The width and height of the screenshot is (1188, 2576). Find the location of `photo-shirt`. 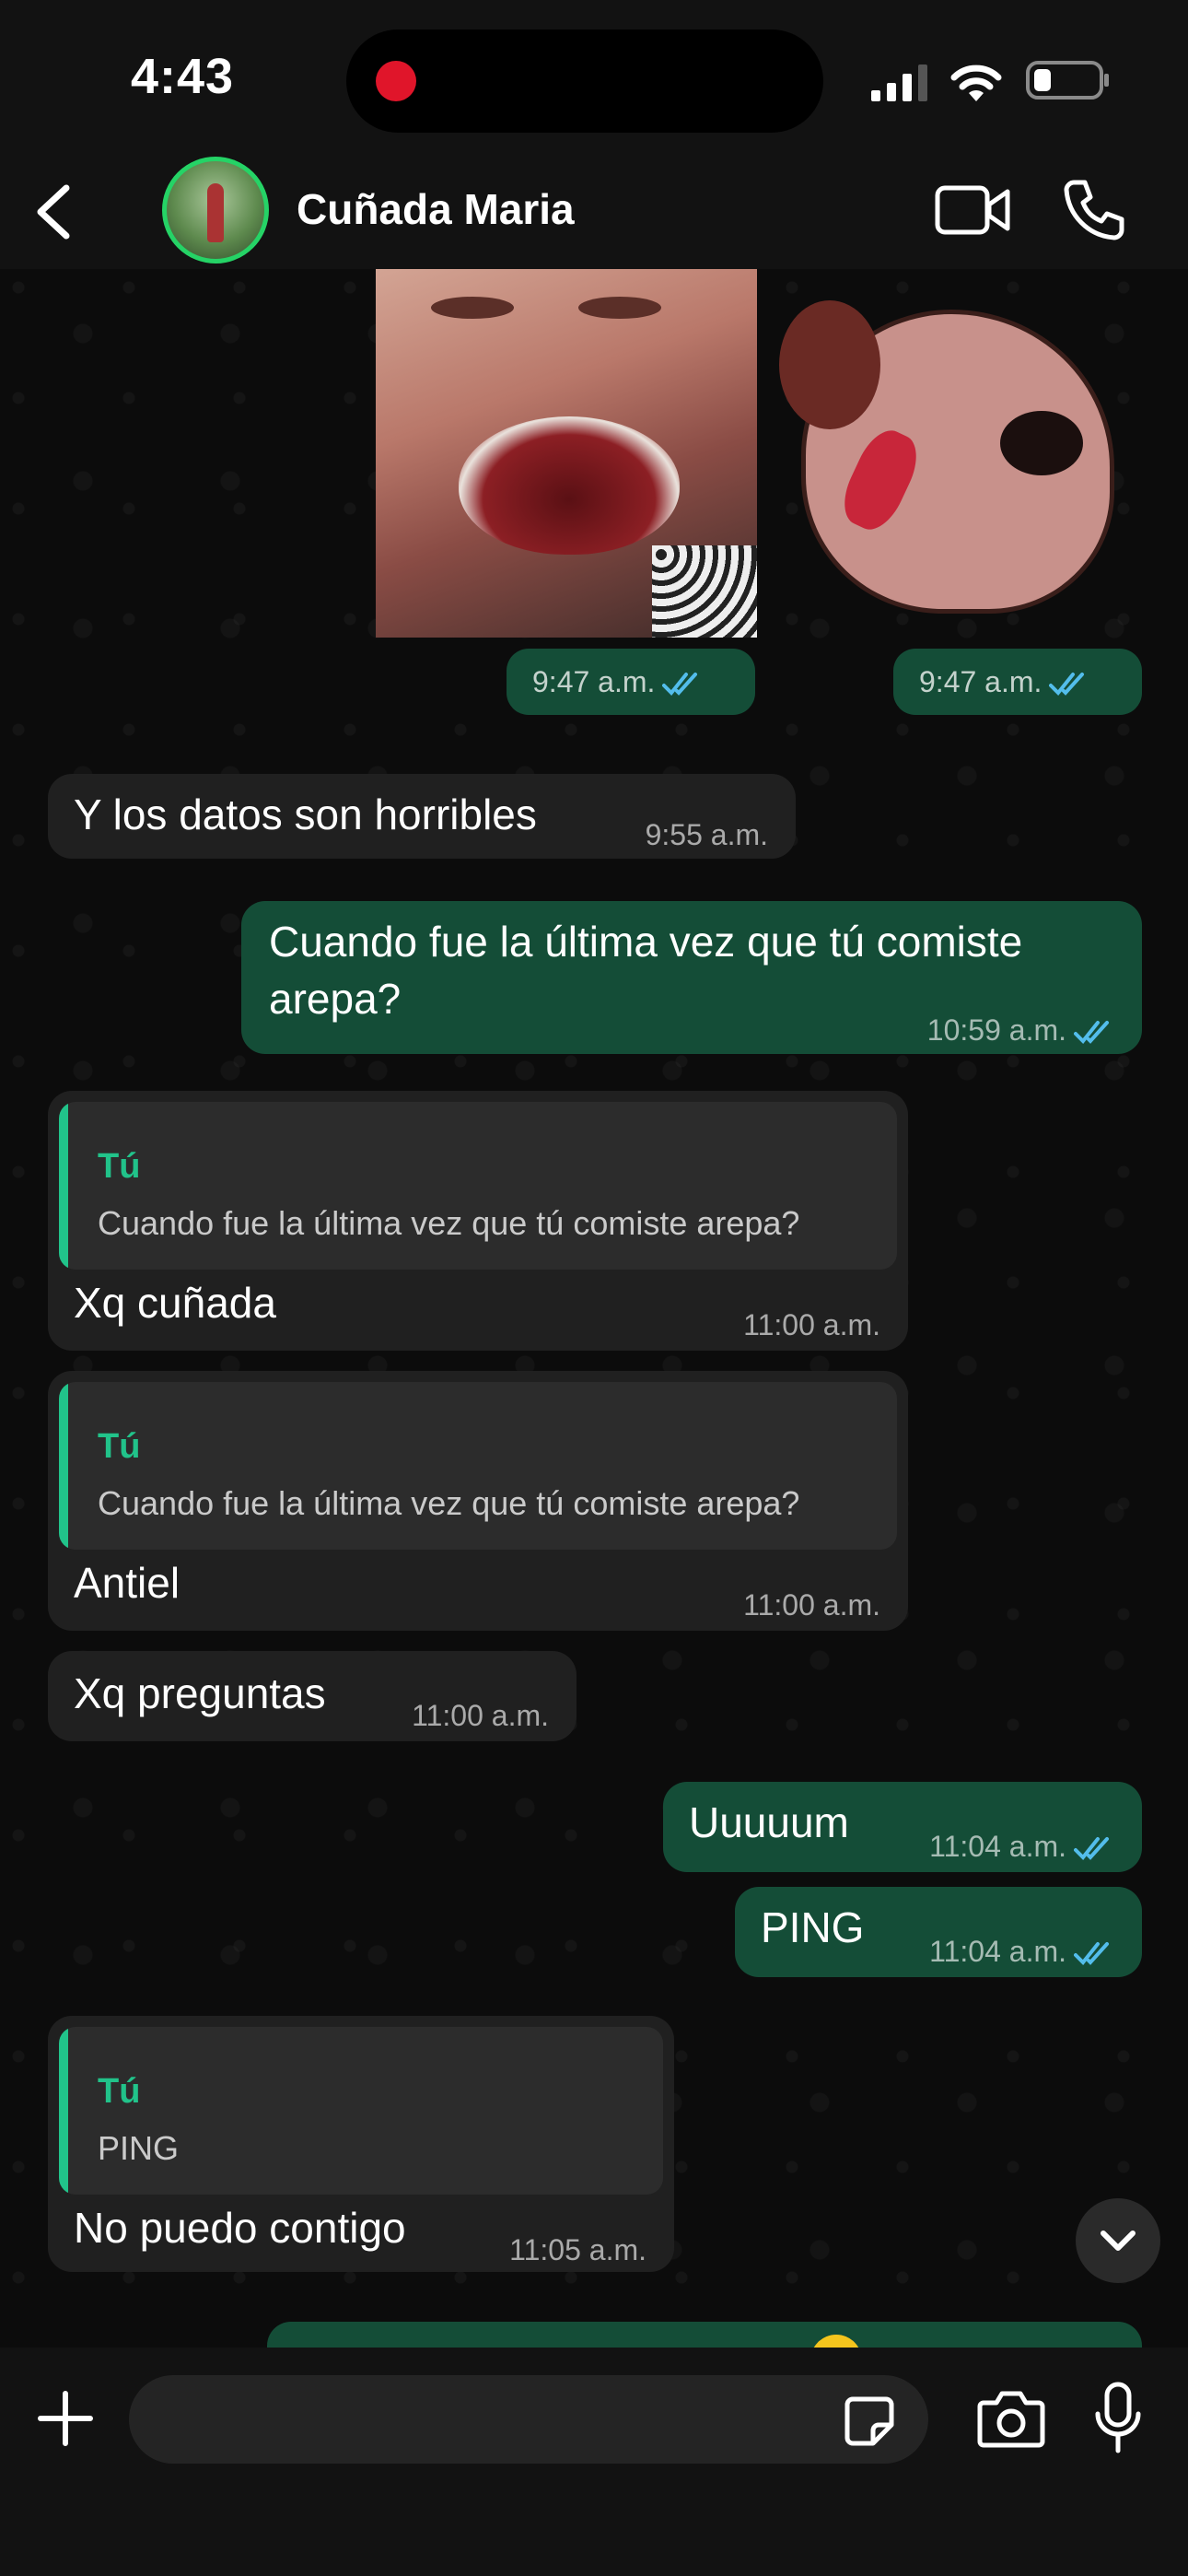

photo-shirt is located at coordinates (705, 591).